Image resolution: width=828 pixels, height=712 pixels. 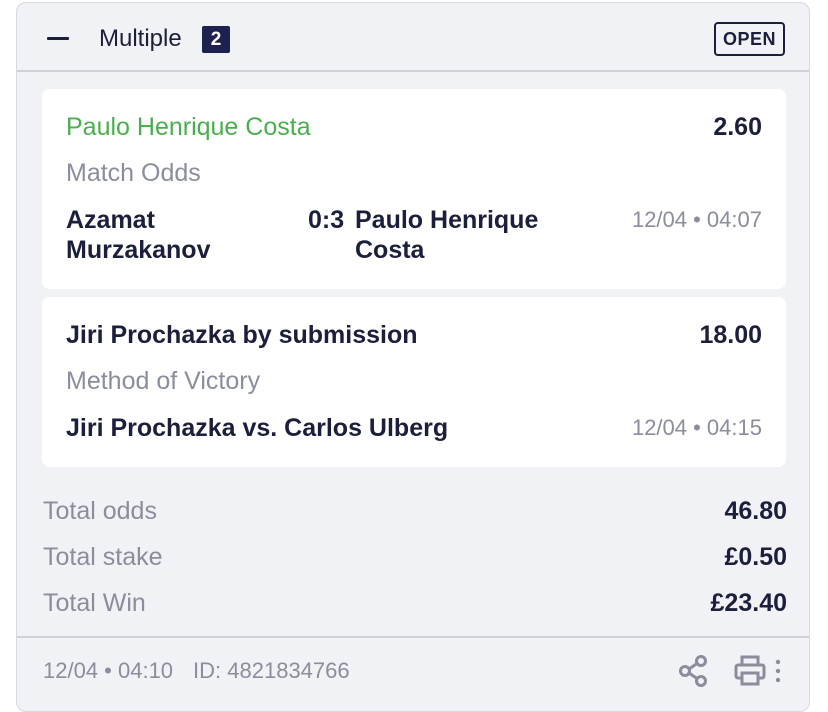 I want to click on event-name: Jiri Prochazka vs. Carlos Ulberg, so click(x=257, y=428).